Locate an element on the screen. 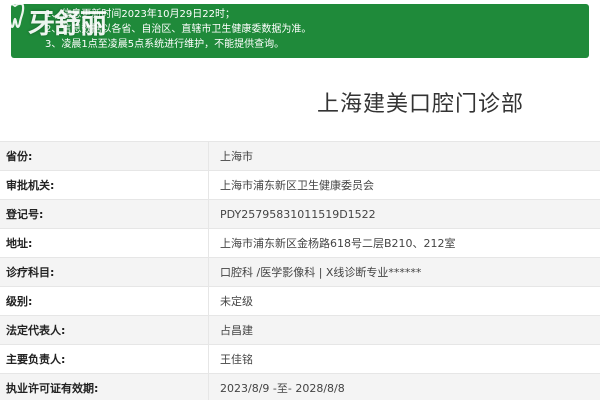 The width and height of the screenshot is (600, 400). table-row: 诊疗科目: 口腔科 /医学影像科 | X线诊断专业****** is located at coordinates (300, 272).